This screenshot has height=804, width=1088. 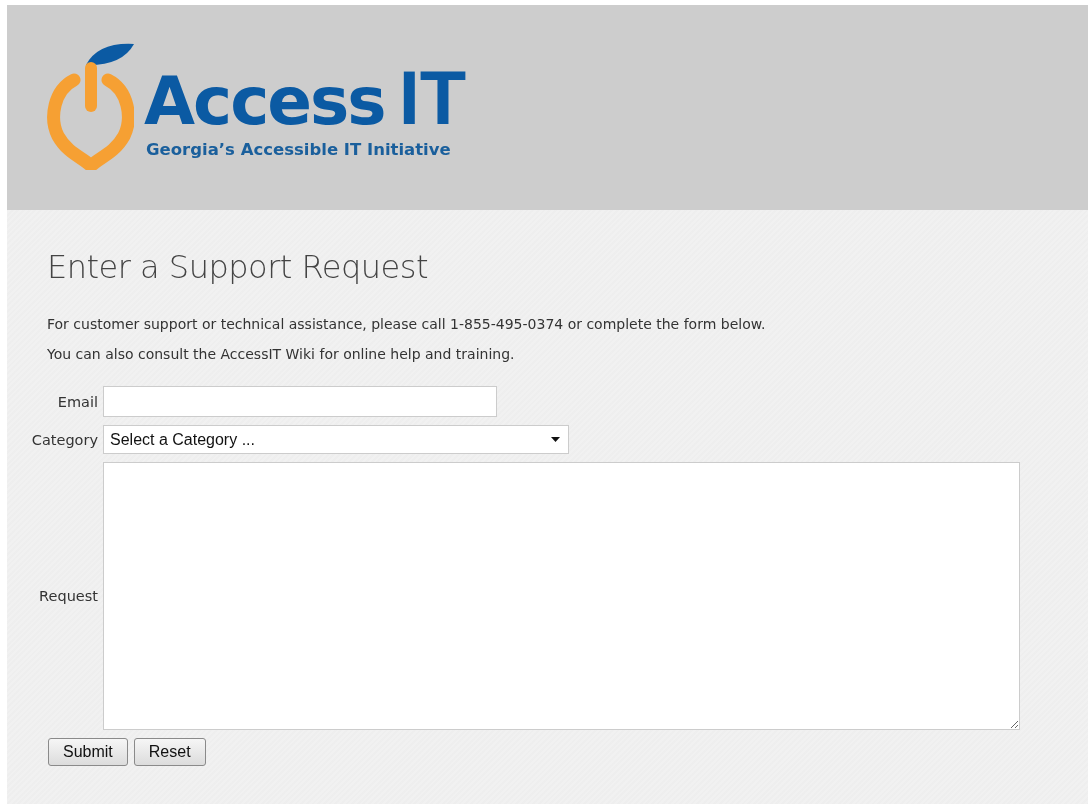 What do you see at coordinates (88, 752) in the screenshot?
I see `submit-button: Submit` at bounding box center [88, 752].